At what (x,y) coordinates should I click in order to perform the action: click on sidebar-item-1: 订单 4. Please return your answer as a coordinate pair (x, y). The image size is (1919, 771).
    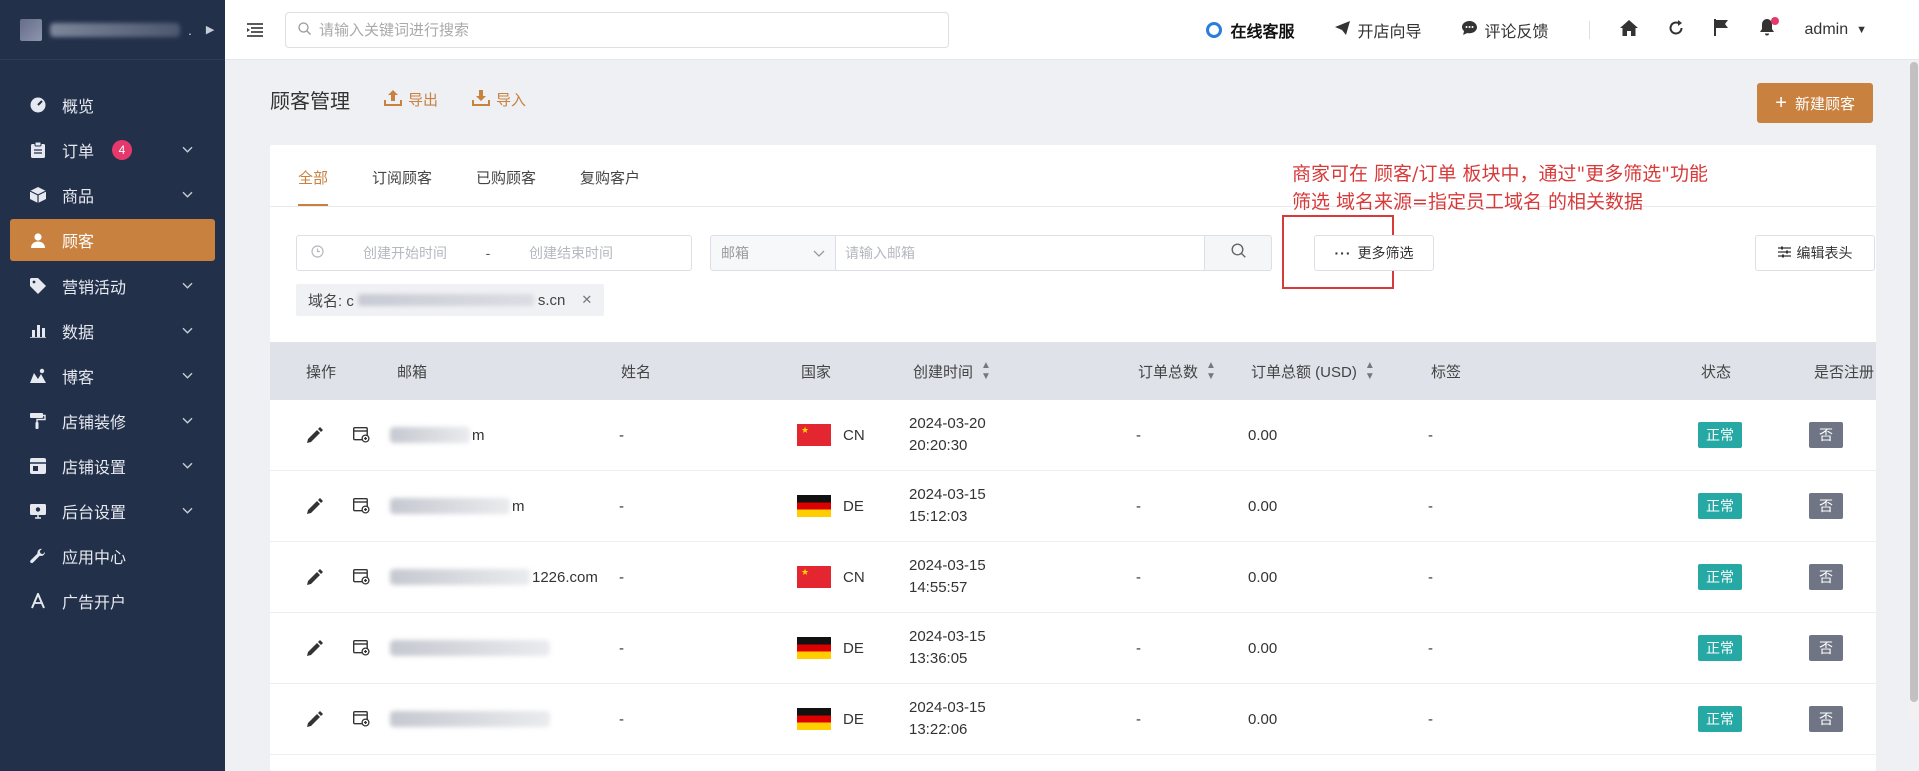
    Looking at the image, I should click on (112, 149).